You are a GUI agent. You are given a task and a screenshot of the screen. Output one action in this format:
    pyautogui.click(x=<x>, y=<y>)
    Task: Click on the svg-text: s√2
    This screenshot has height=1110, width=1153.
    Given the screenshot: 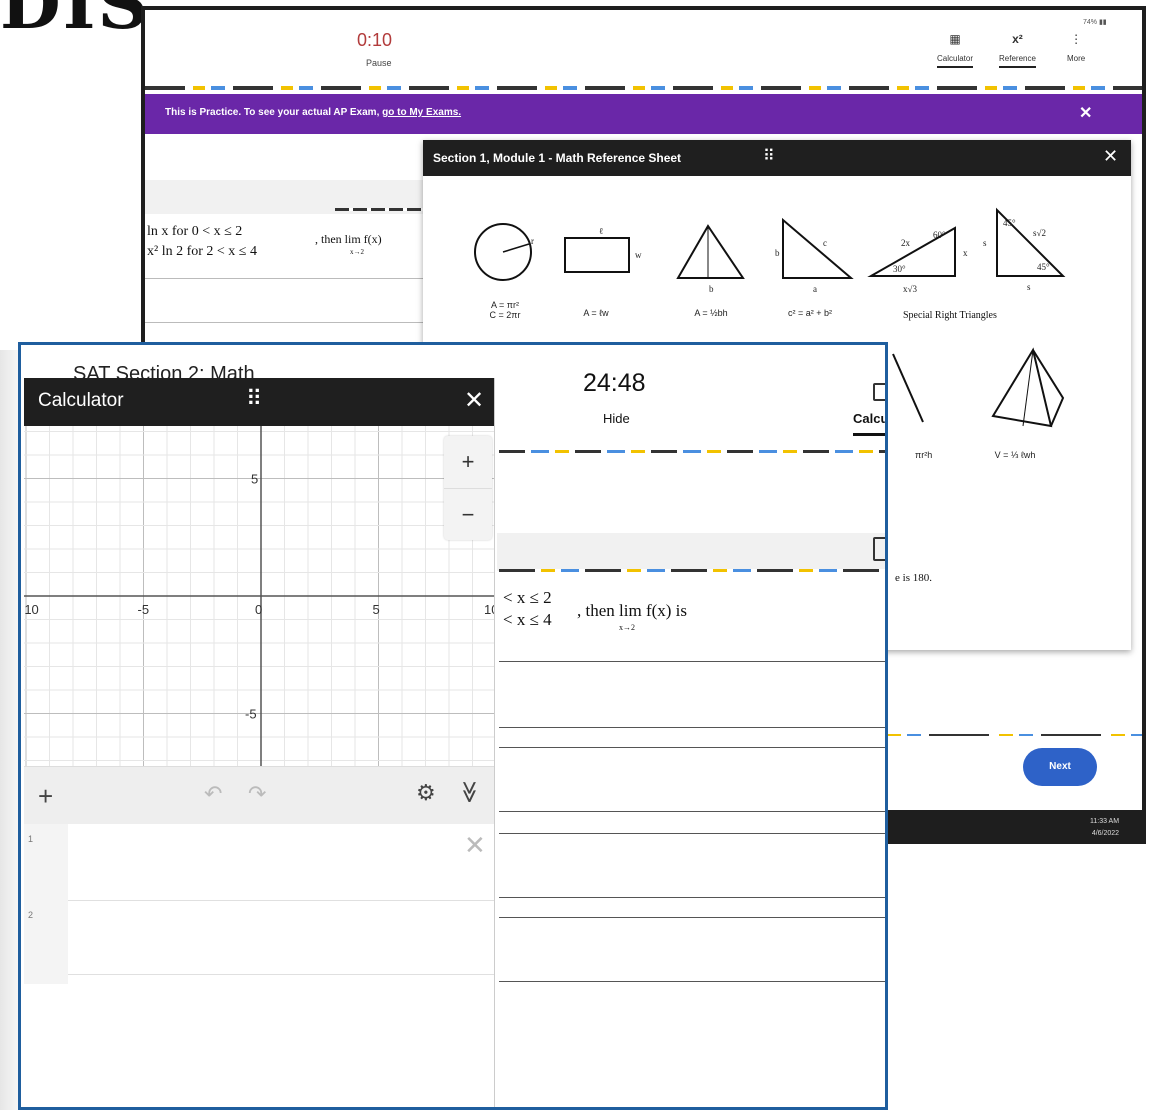 What is the action you would take?
    pyautogui.click(x=1039, y=233)
    